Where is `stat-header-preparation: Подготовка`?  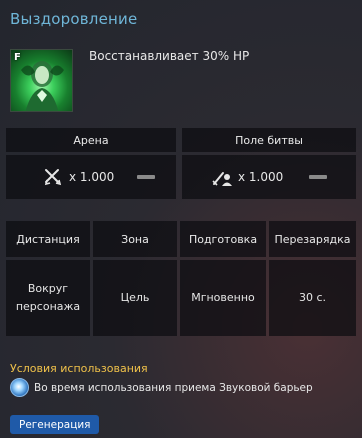
stat-header-preparation: Подготовка is located at coordinates (223, 239).